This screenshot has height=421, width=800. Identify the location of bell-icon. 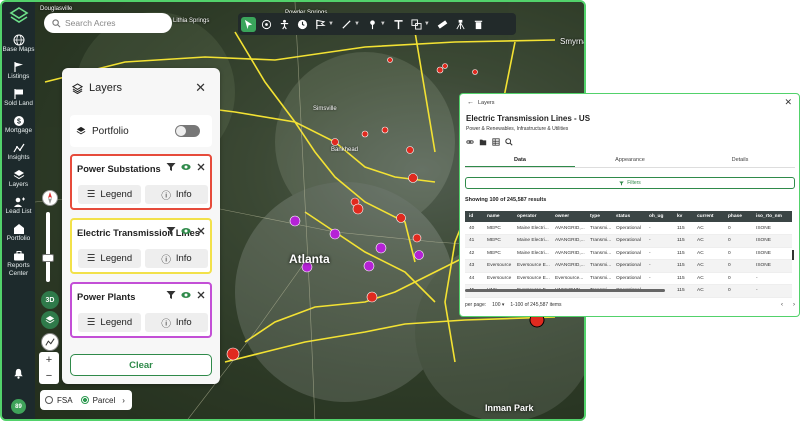
(18, 373).